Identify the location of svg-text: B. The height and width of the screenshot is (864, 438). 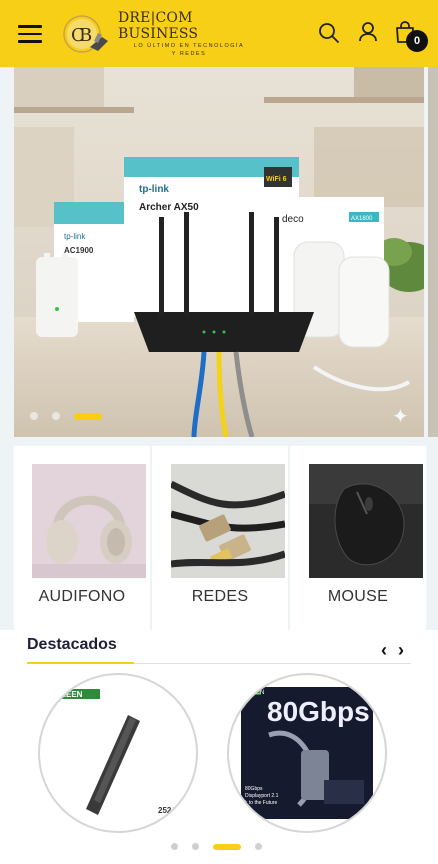
(85, 35).